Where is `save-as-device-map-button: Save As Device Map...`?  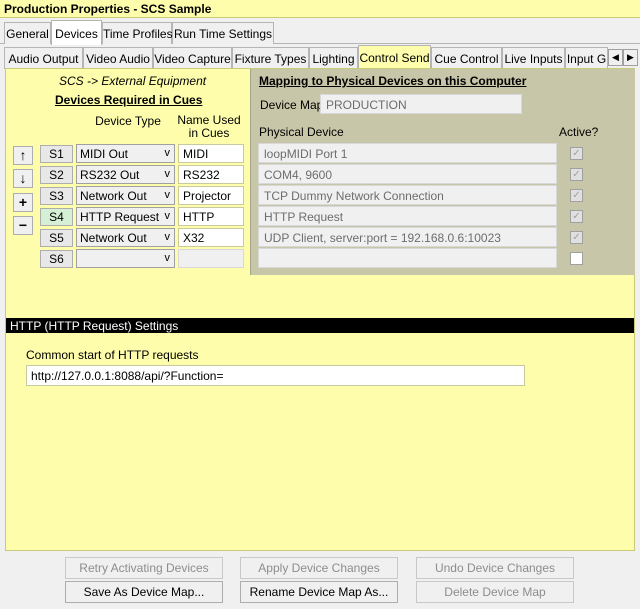
save-as-device-map-button: Save As Device Map... is located at coordinates (144, 592).